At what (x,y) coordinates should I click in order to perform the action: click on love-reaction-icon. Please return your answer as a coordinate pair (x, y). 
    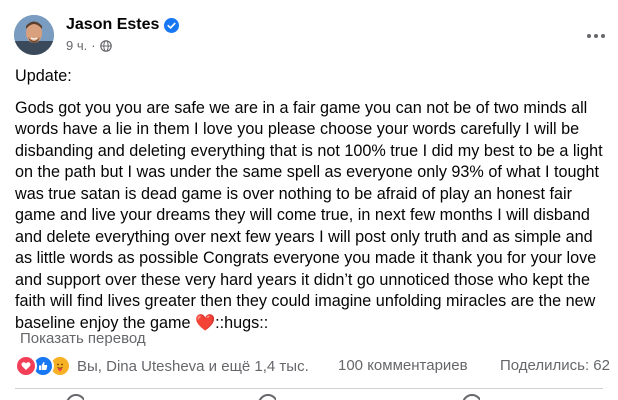
    Looking at the image, I should click on (26, 366).